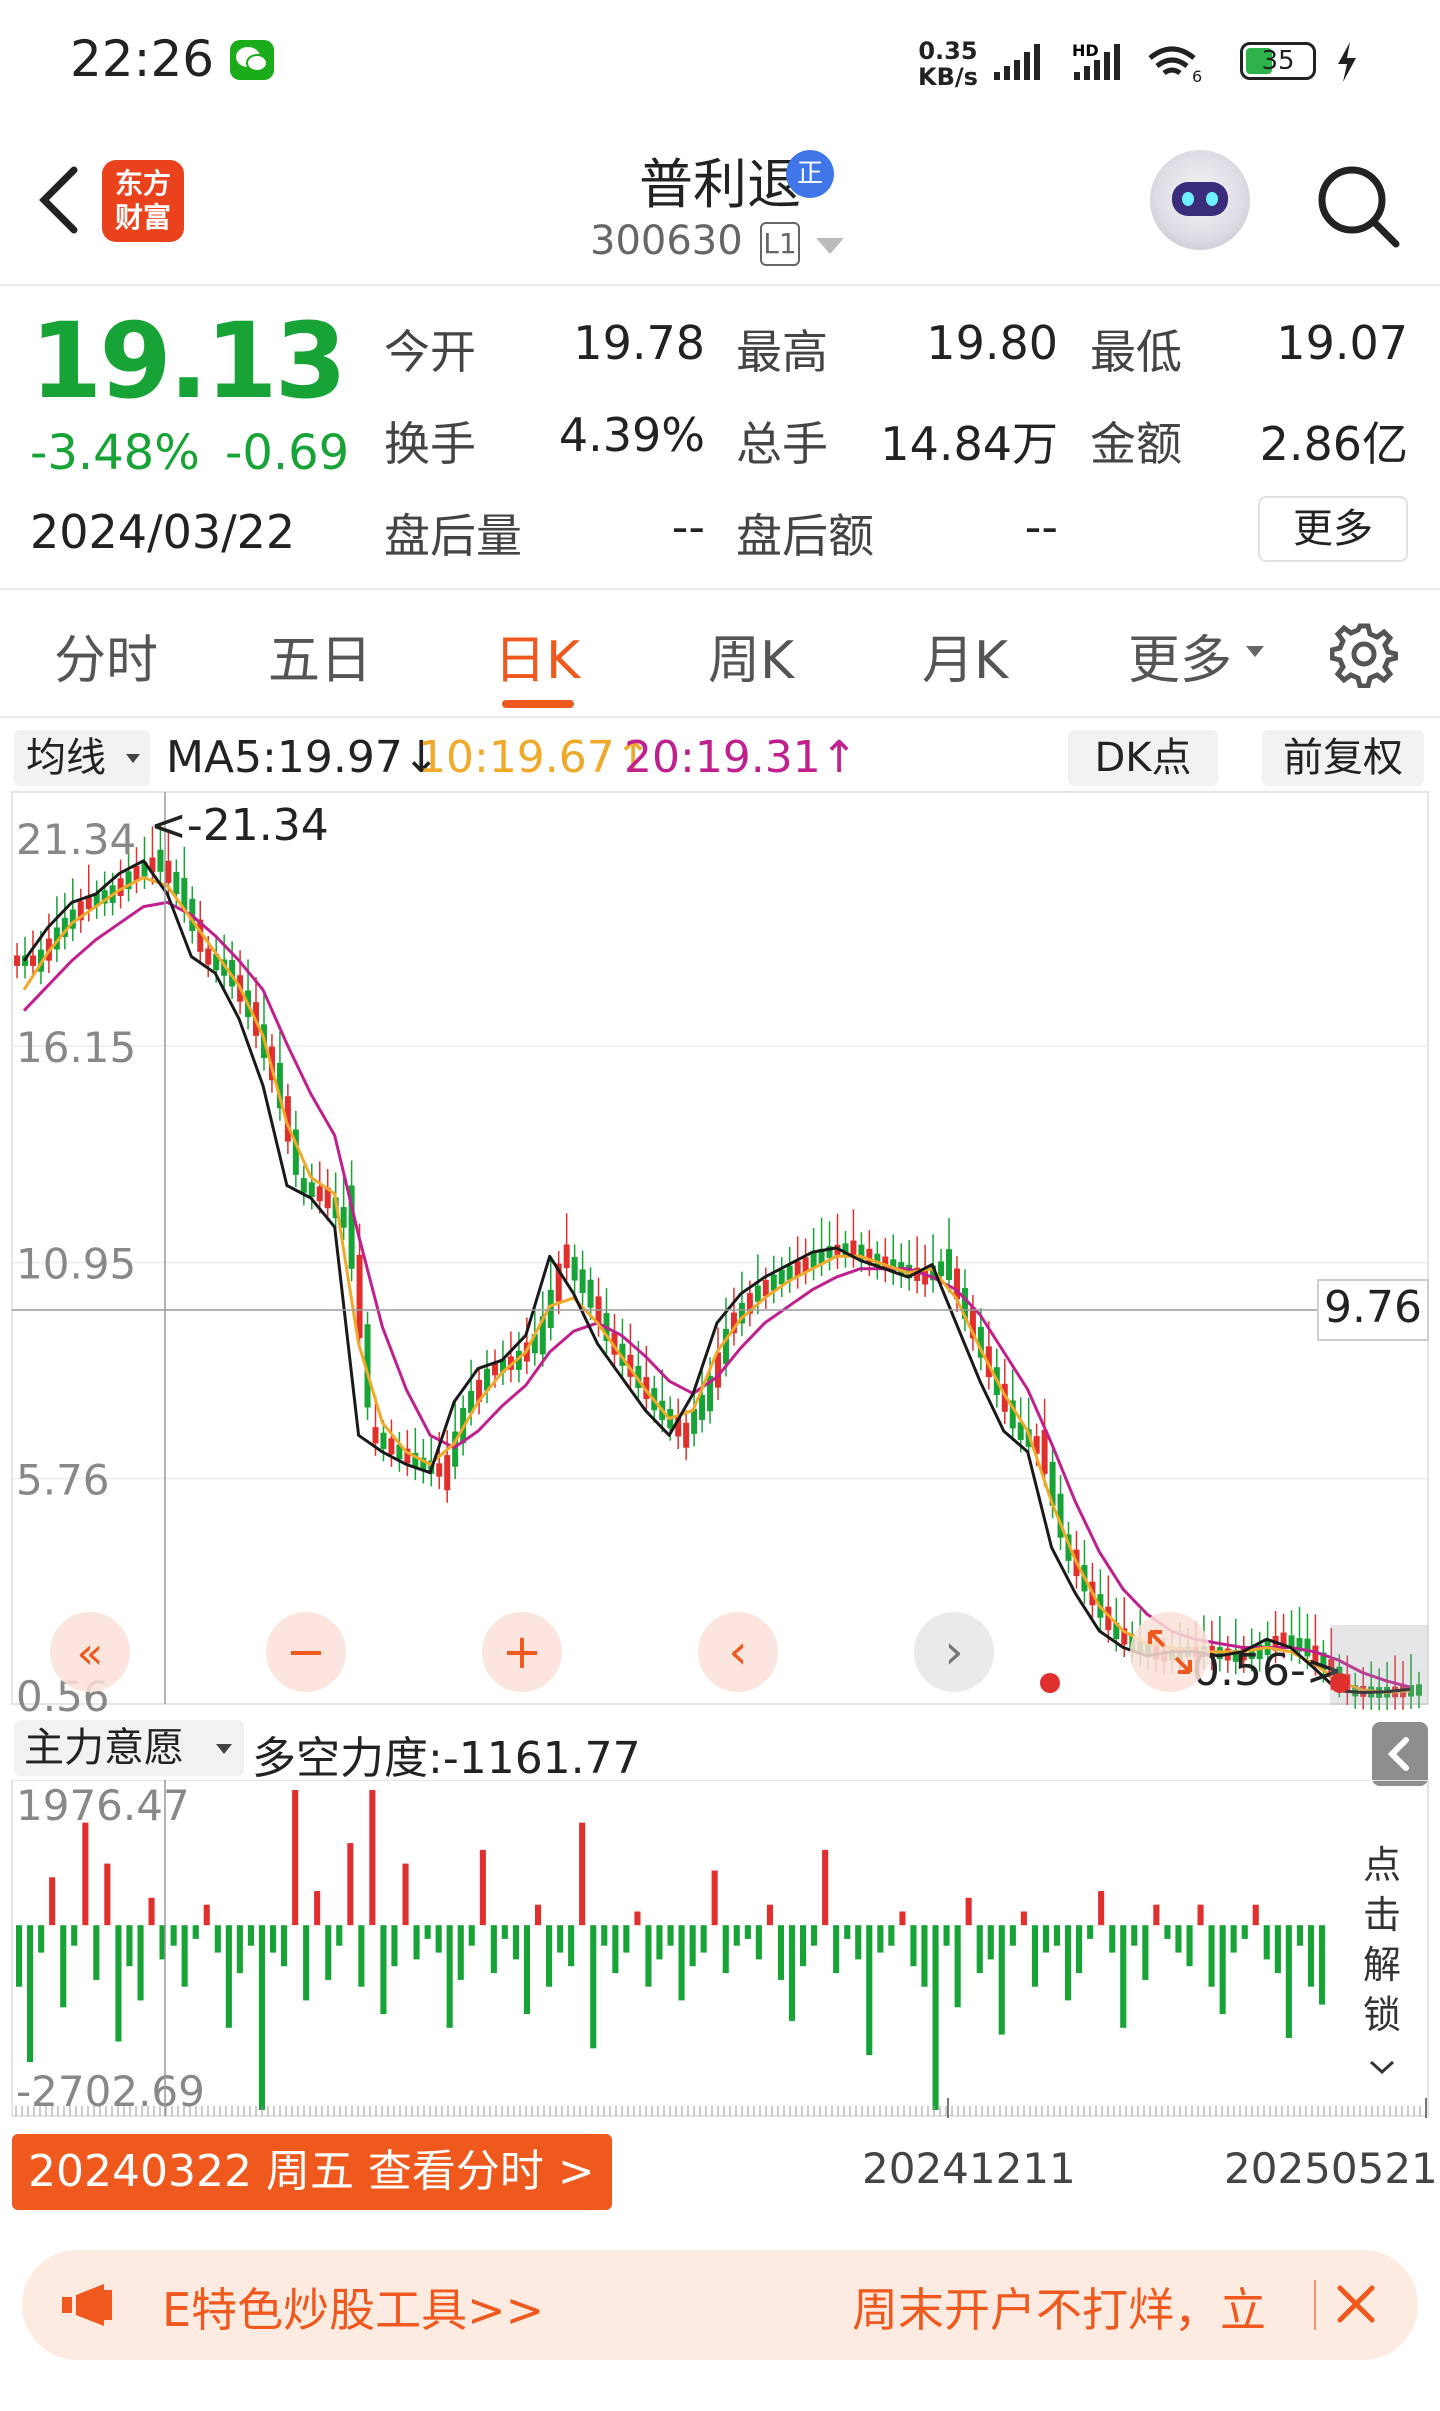 The height and width of the screenshot is (2411, 1440). I want to click on adjust-button: 前复权, so click(1343, 758).